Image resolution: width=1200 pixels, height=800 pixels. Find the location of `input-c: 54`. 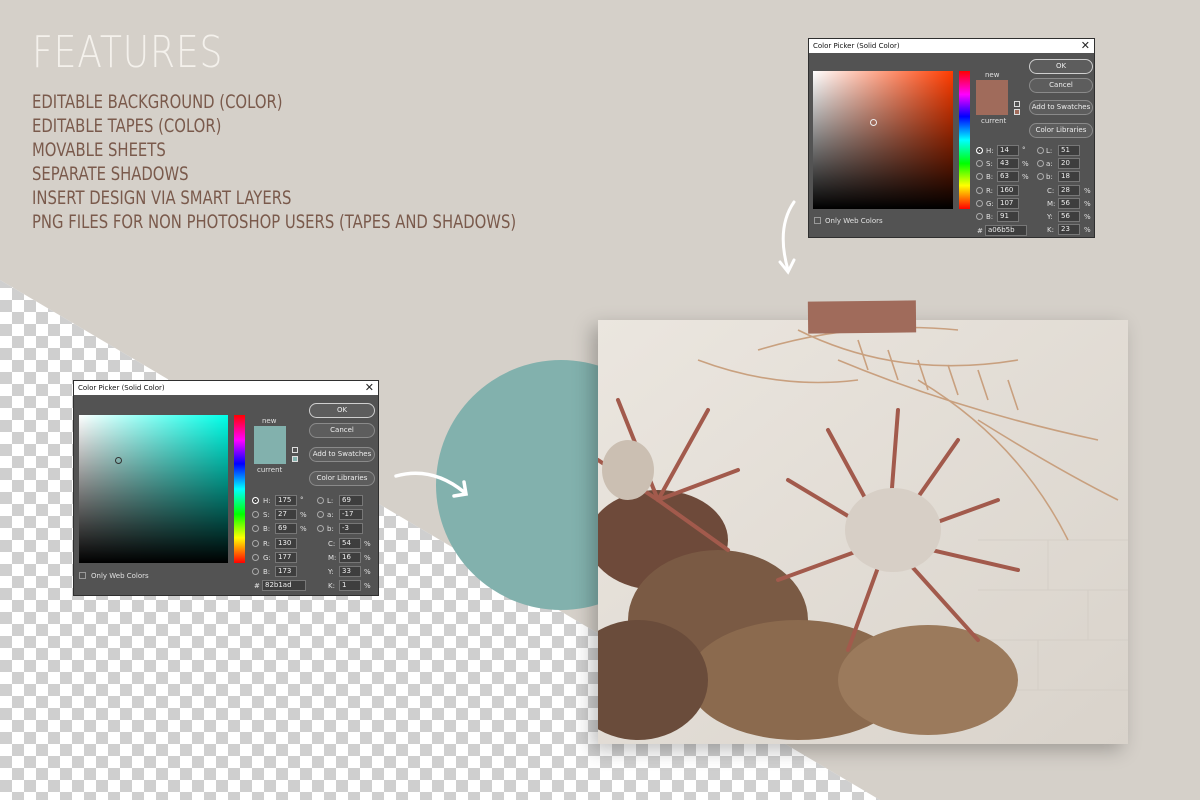

input-c: 54 is located at coordinates (350, 543).